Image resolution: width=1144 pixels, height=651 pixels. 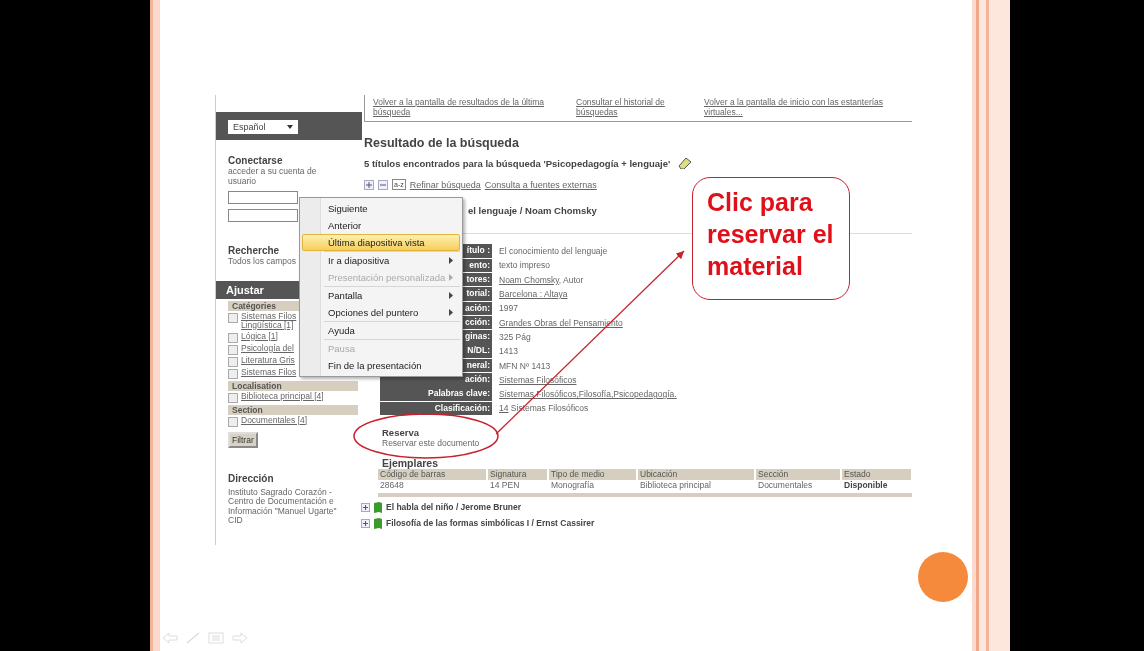 What do you see at coordinates (504, 408) in the screenshot?
I see `field-link: 14` at bounding box center [504, 408].